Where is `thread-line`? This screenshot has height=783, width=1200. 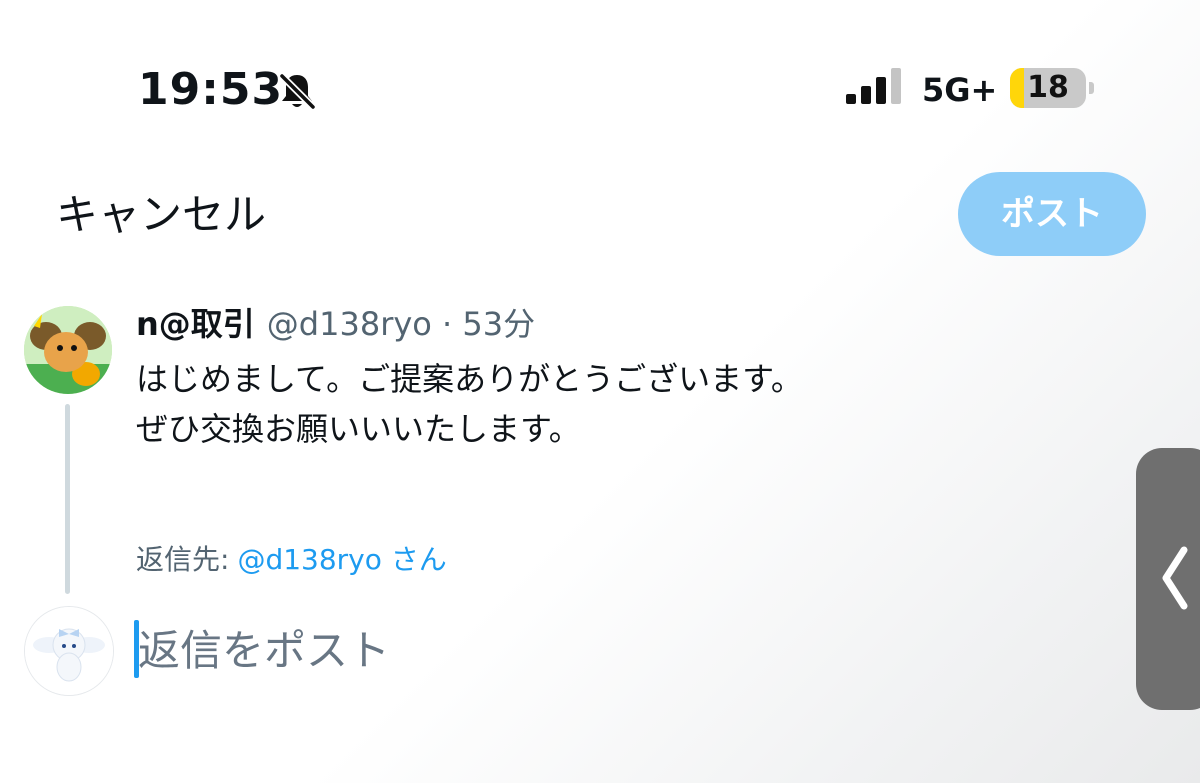
thread-line is located at coordinates (67, 499).